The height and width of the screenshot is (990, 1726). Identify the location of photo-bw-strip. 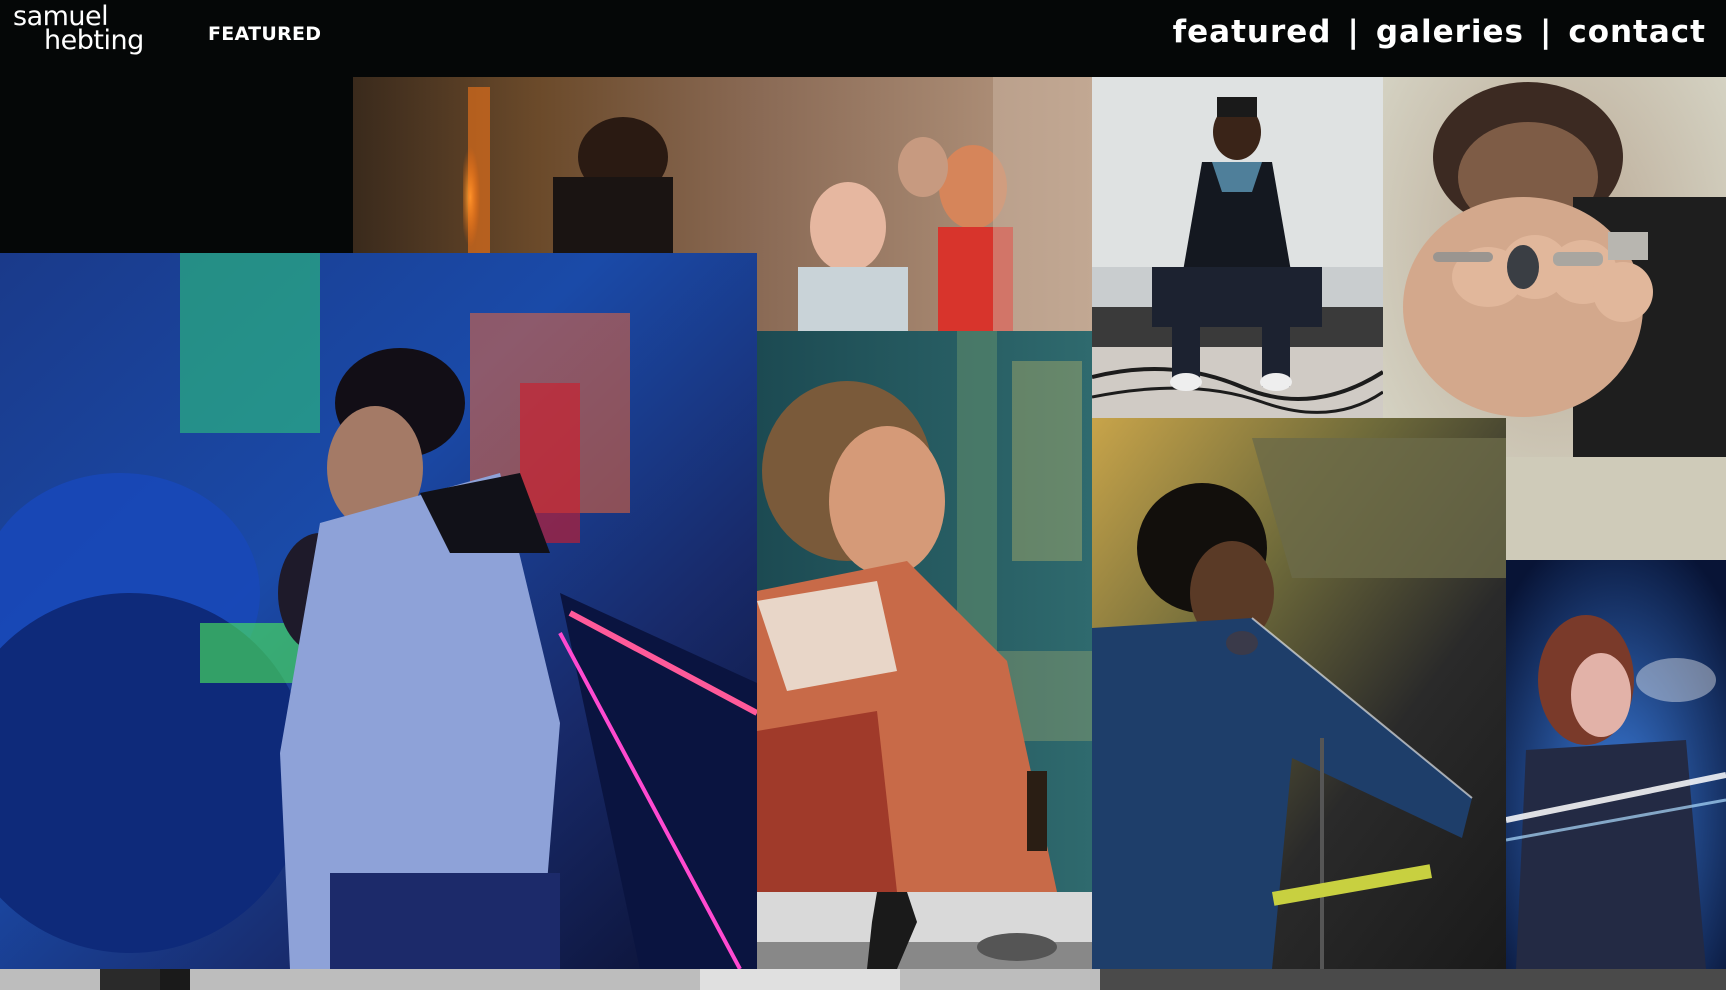
(863, 979).